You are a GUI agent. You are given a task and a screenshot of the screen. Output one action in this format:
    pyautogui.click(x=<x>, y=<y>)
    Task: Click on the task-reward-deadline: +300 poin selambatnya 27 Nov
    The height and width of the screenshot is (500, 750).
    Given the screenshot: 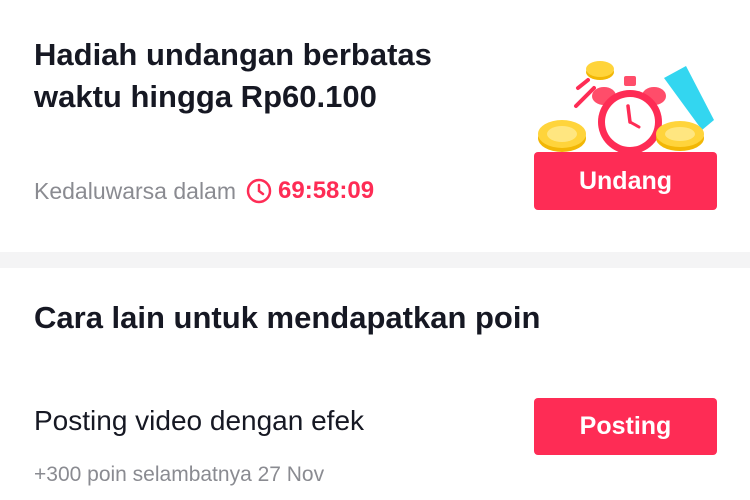 What is the action you would take?
    pyautogui.click(x=179, y=474)
    